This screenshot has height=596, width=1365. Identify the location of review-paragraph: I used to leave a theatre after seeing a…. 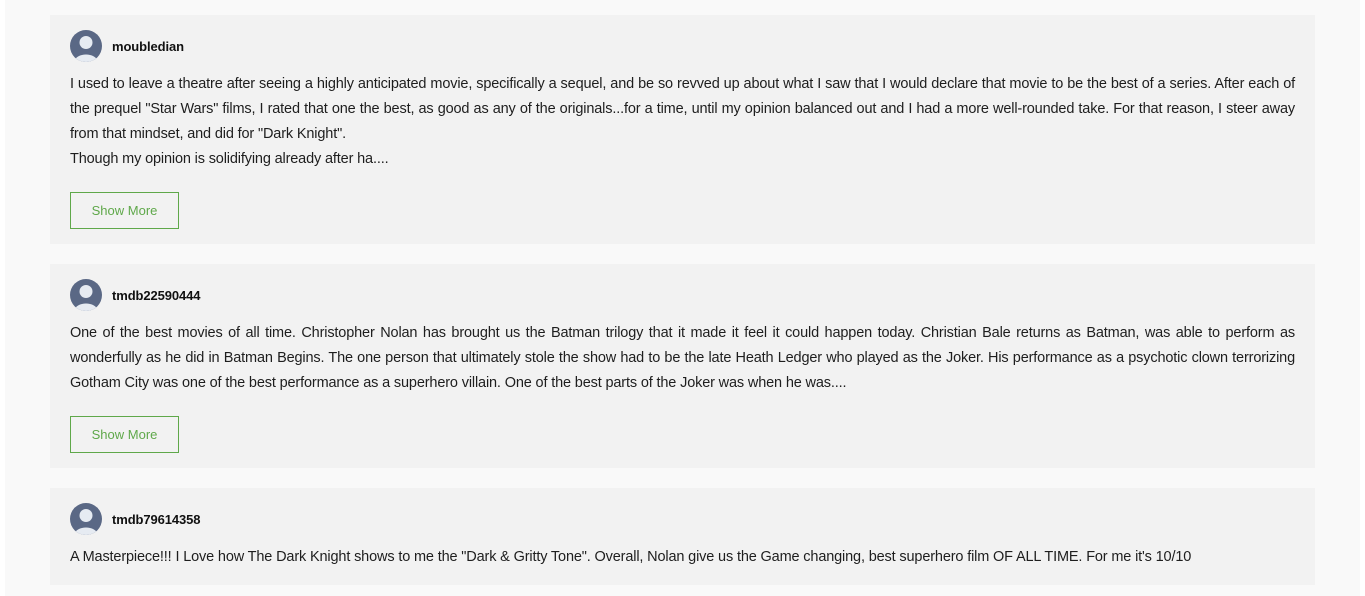
(682, 109).